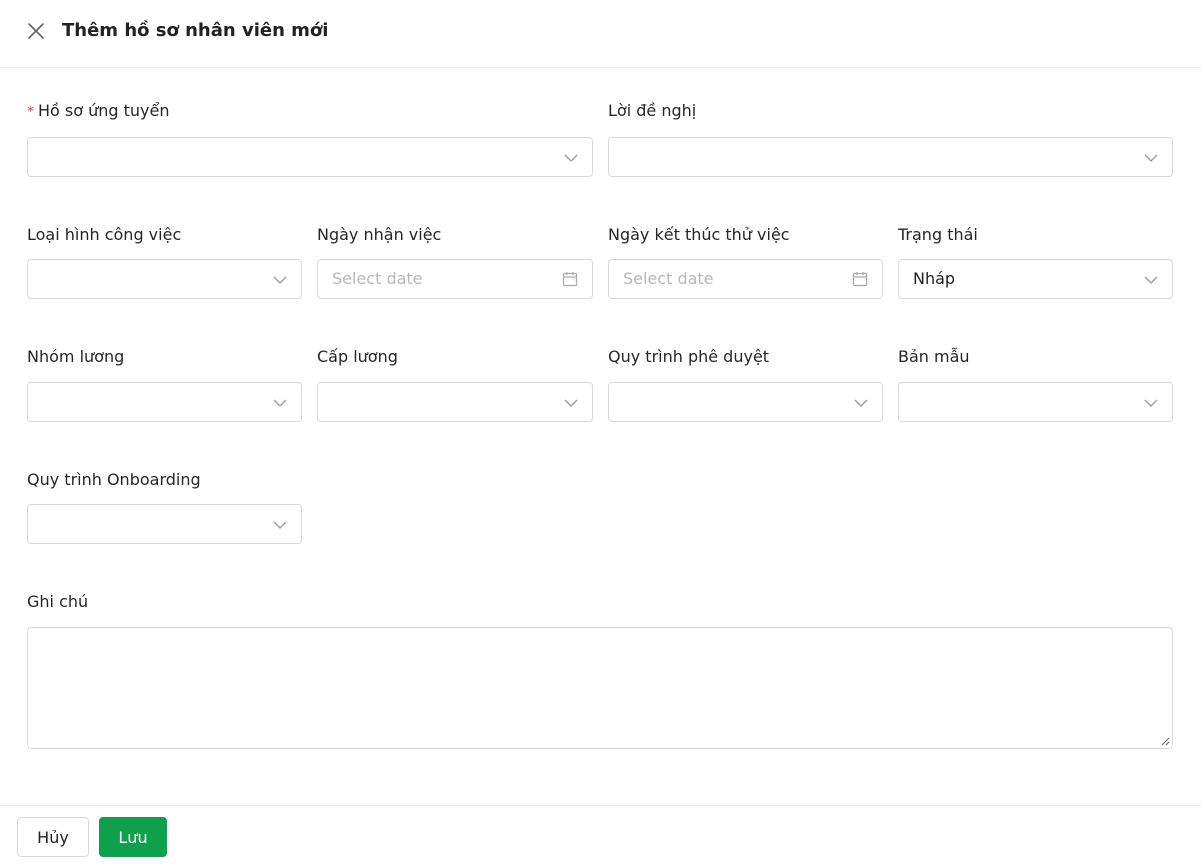 This screenshot has height=868, width=1201. Describe the element at coordinates (689, 356) in the screenshot. I see `approval-process-label: Quy trình phê duyệt` at that location.